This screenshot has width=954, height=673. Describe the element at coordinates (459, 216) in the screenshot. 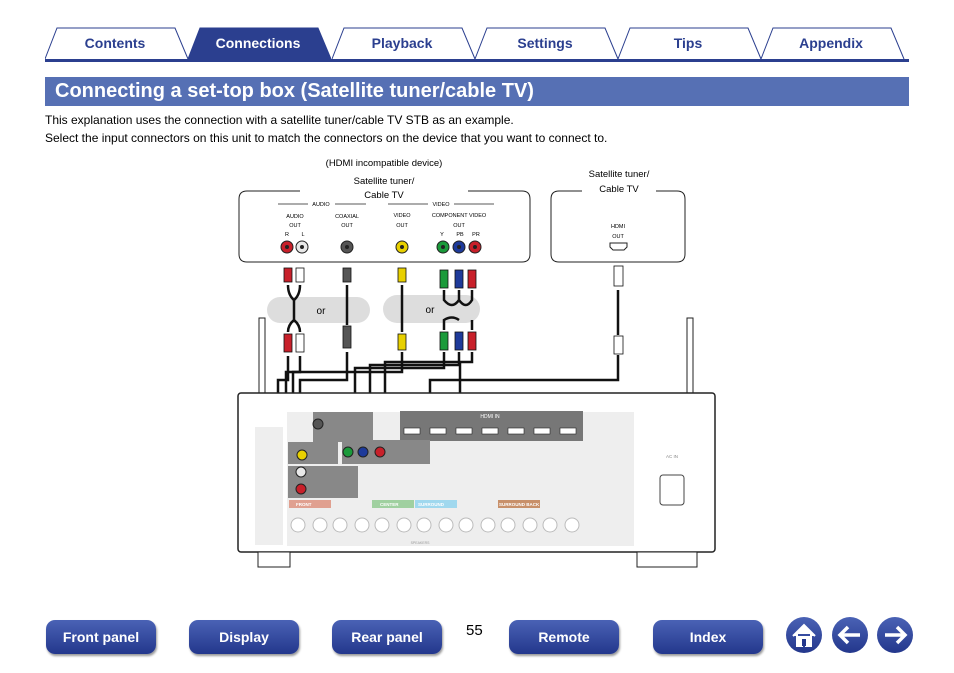

I see `label: COMPONENT VIDEO` at that location.